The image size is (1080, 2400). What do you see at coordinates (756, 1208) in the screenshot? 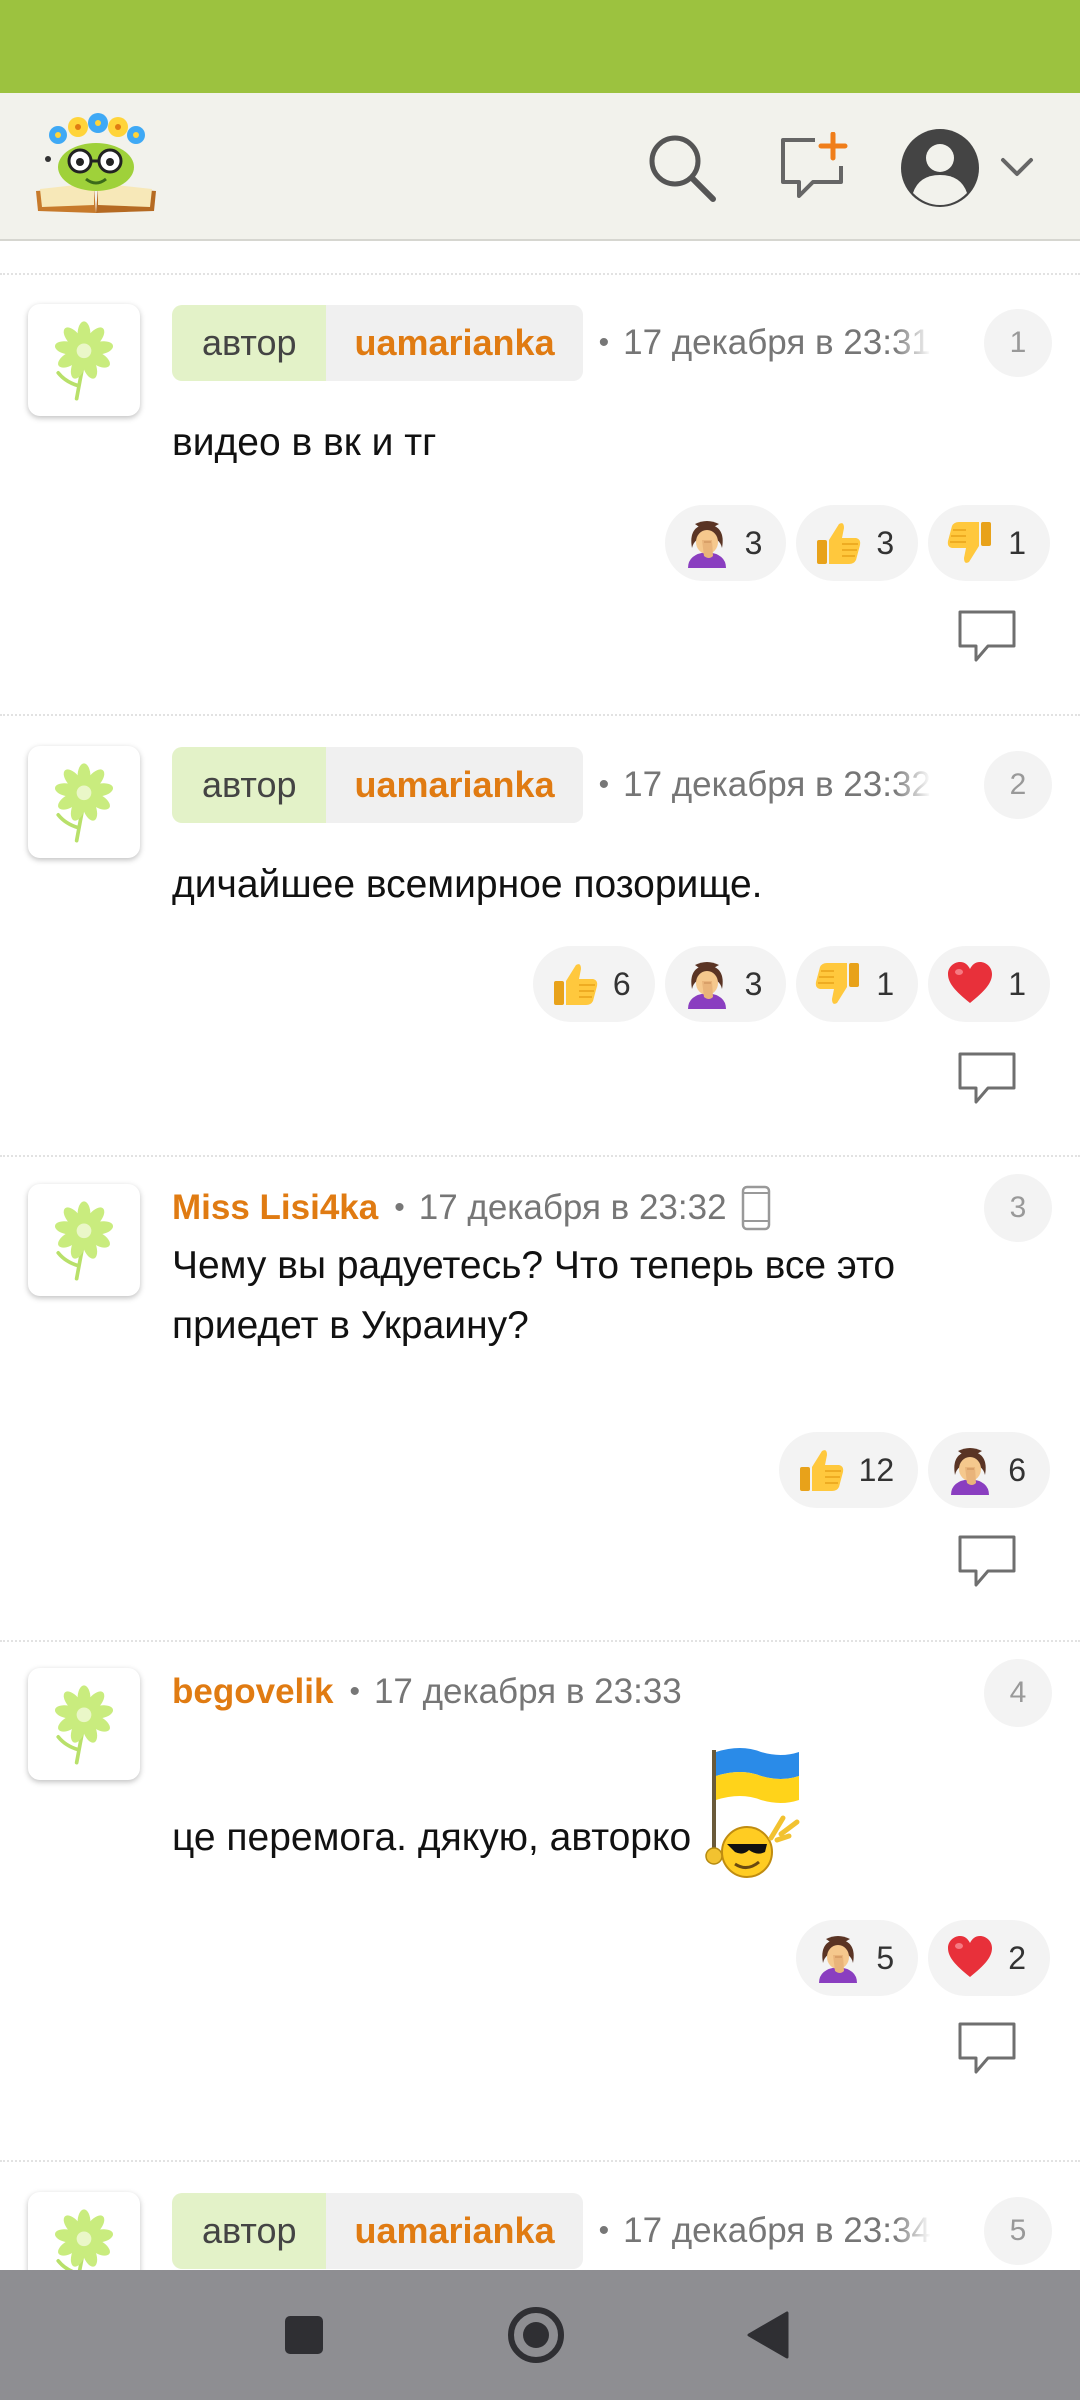
I see `mobile-device-icon` at bounding box center [756, 1208].